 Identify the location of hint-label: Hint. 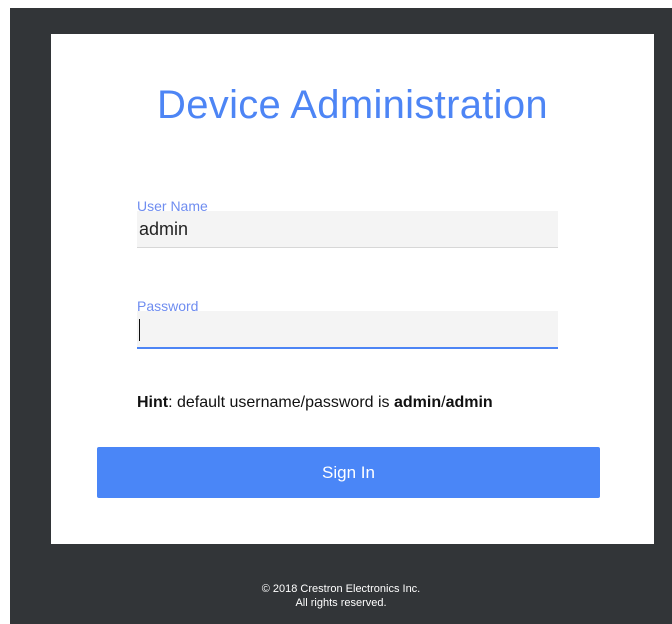
(153, 402).